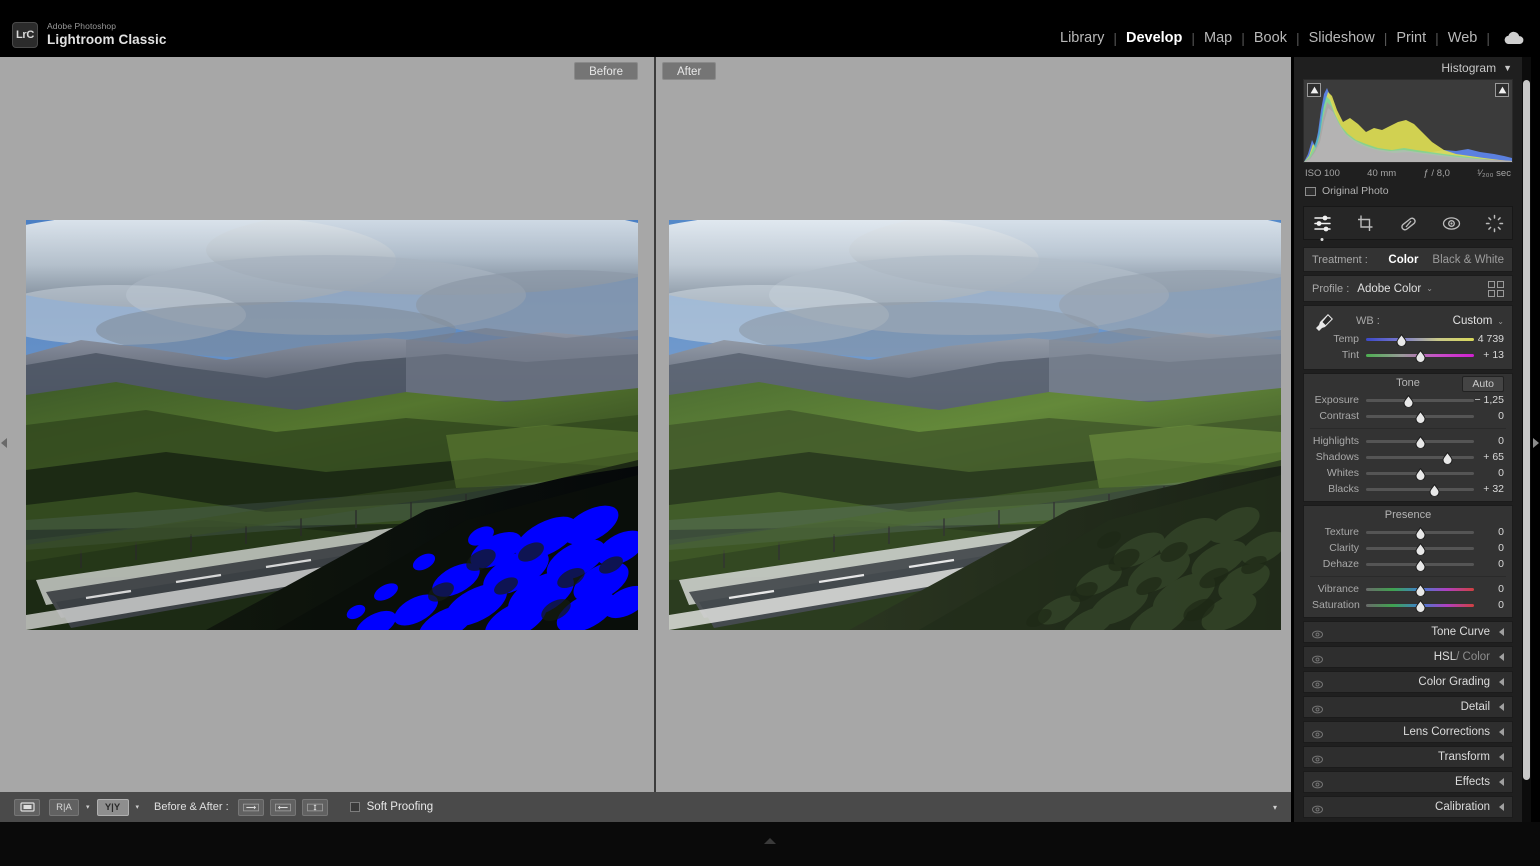  What do you see at coordinates (88, 807) in the screenshot?
I see `compare-caret-icon: ▾` at bounding box center [88, 807].